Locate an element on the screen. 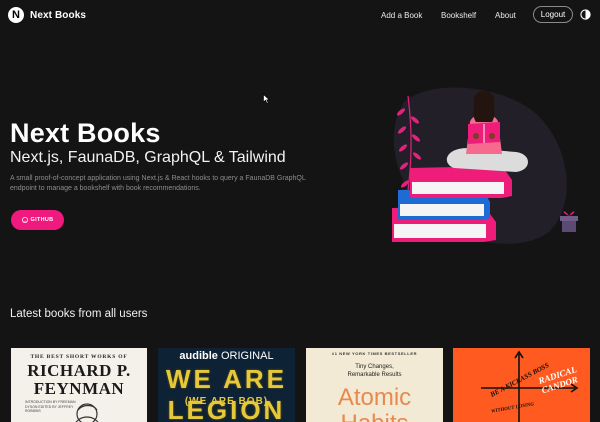 This screenshot has height=422, width=600. portrait-sketch is located at coordinates (87, 412).